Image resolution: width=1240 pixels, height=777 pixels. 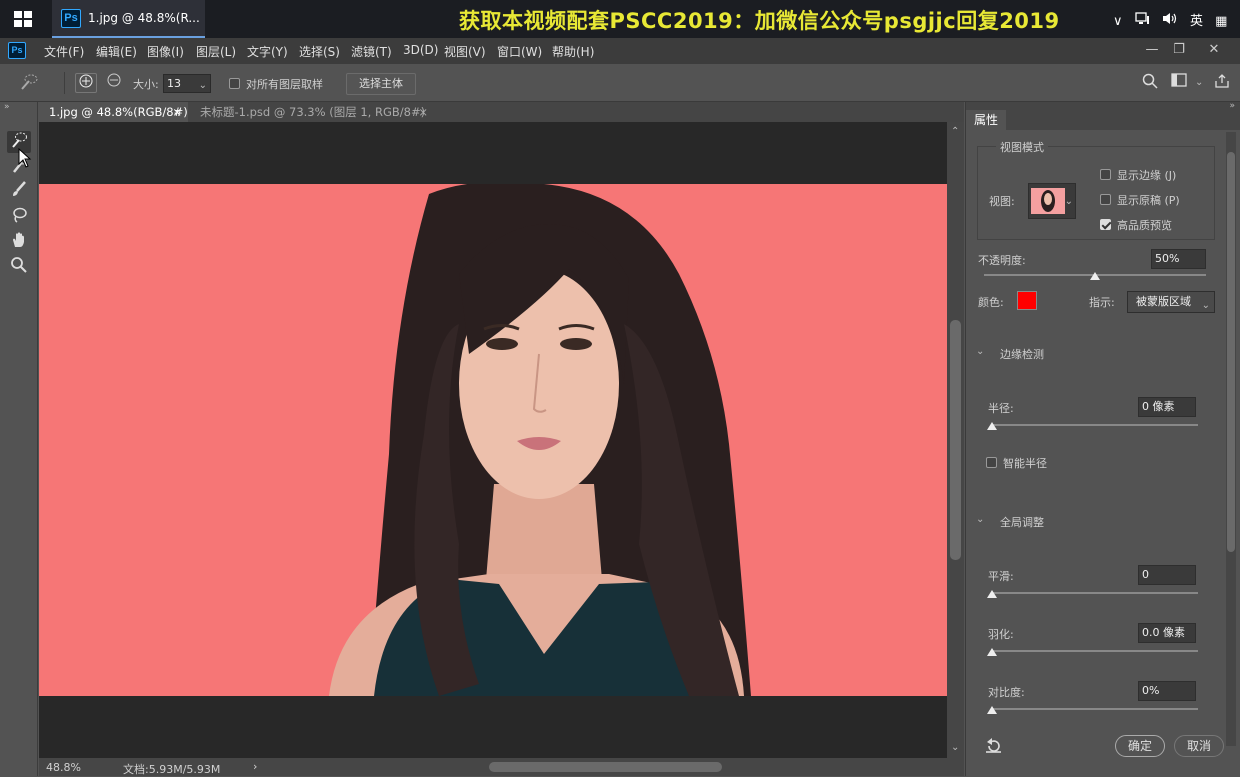 What do you see at coordinates (1027, 300) in the screenshot?
I see `overlay-color-swatch` at bounding box center [1027, 300].